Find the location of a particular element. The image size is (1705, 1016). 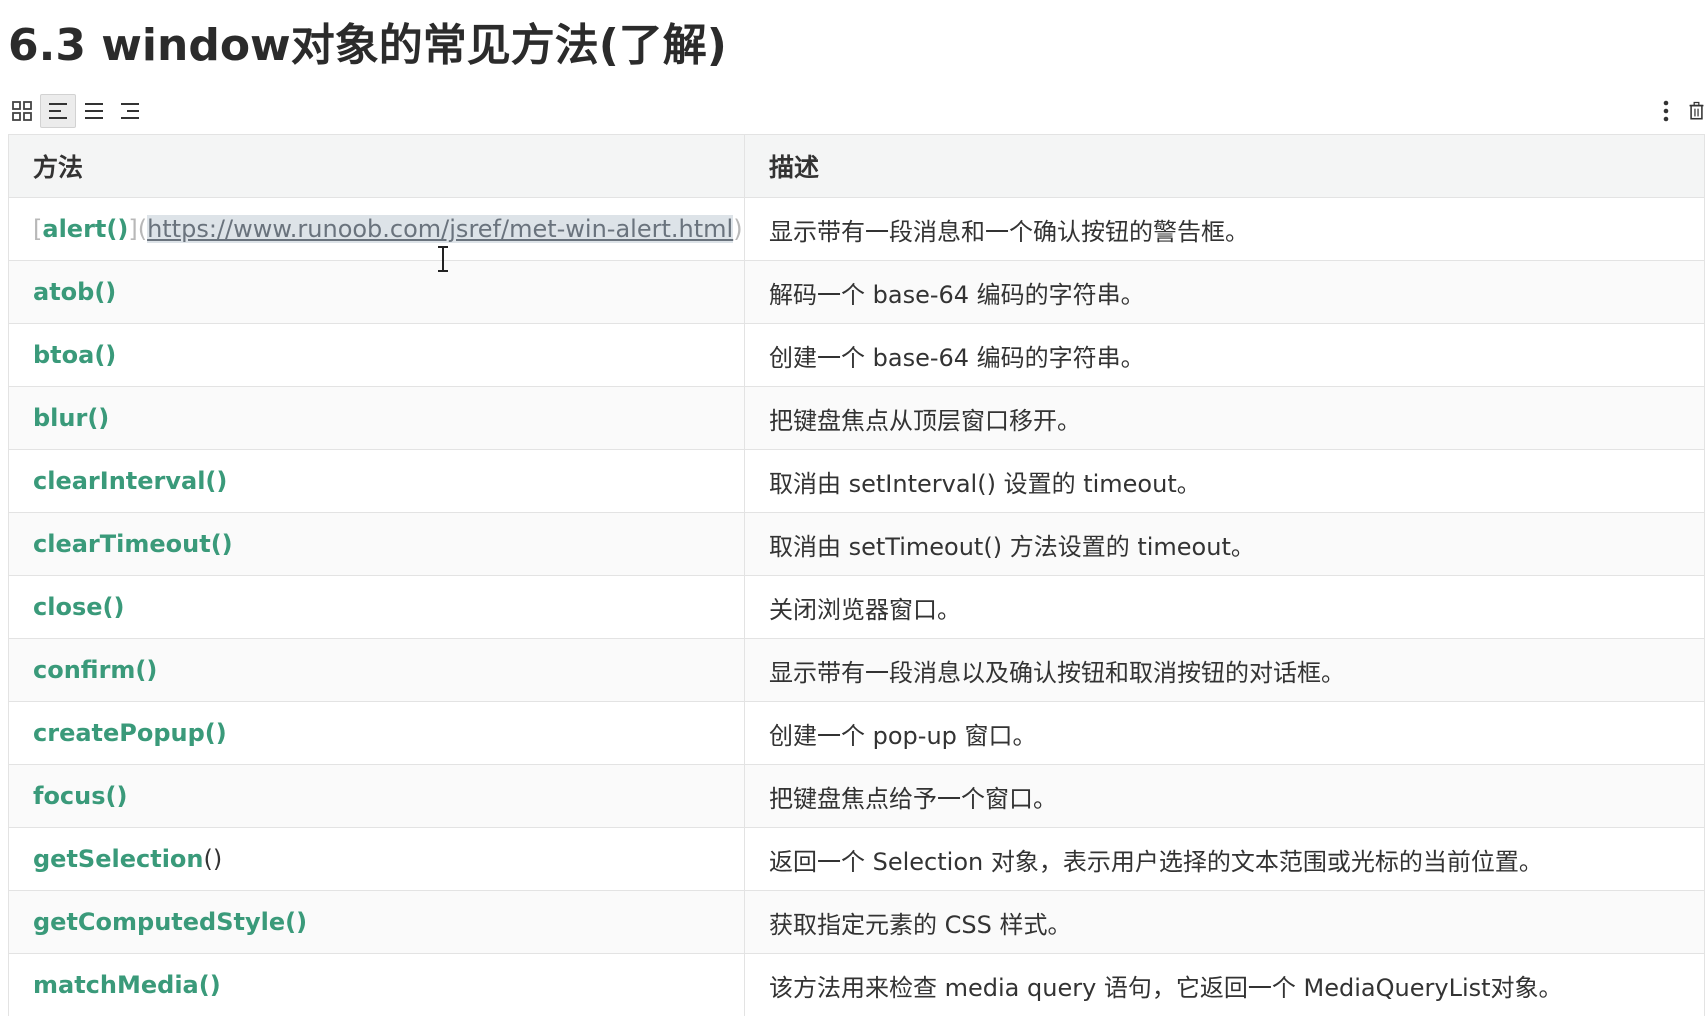

markdown-bracket-mid: ]( is located at coordinates (138, 229).